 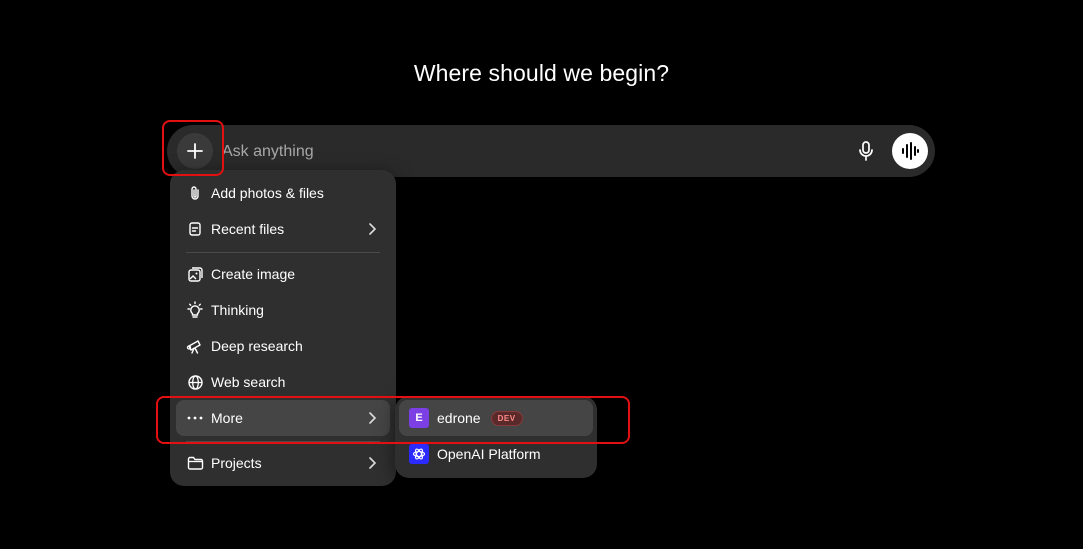 I want to click on submenu-item-label: OpenAI Platform, so click(x=489, y=454).